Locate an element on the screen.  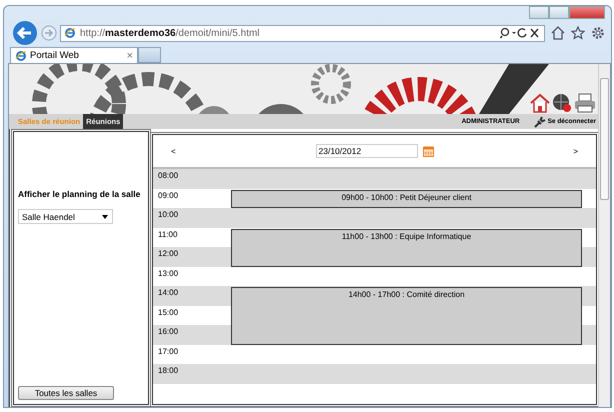
home-icon is located at coordinates (558, 33).